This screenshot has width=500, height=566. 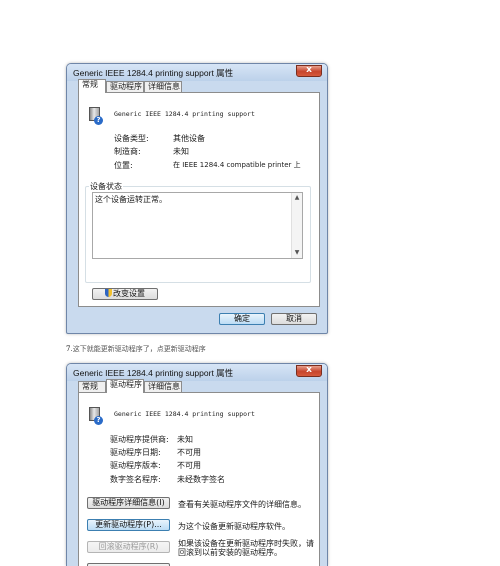 I want to click on cancel-button: 取消, so click(x=294, y=319).